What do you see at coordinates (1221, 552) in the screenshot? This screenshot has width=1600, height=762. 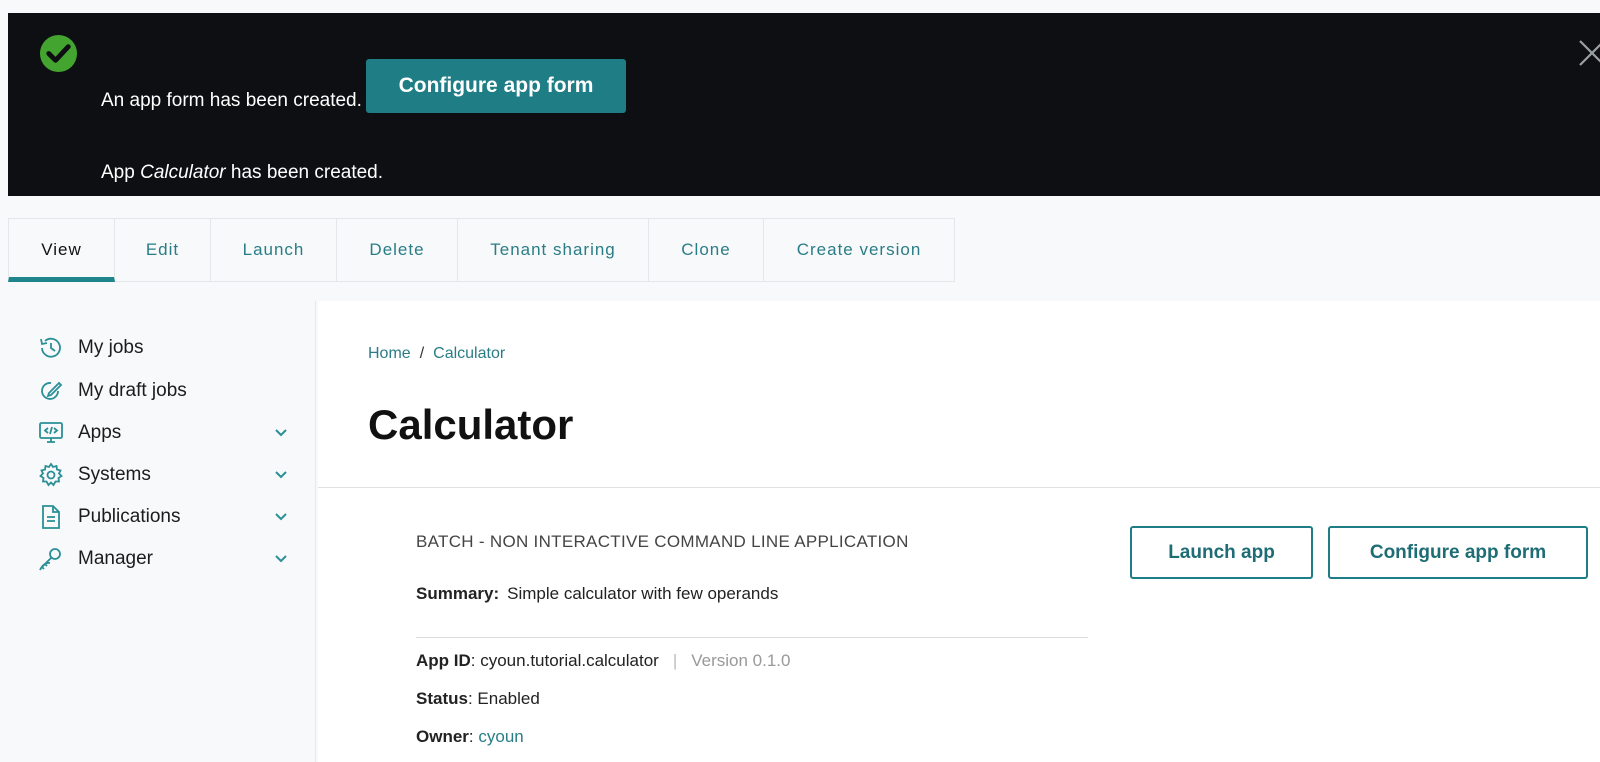 I see `launch-app-button: Launch app` at bounding box center [1221, 552].